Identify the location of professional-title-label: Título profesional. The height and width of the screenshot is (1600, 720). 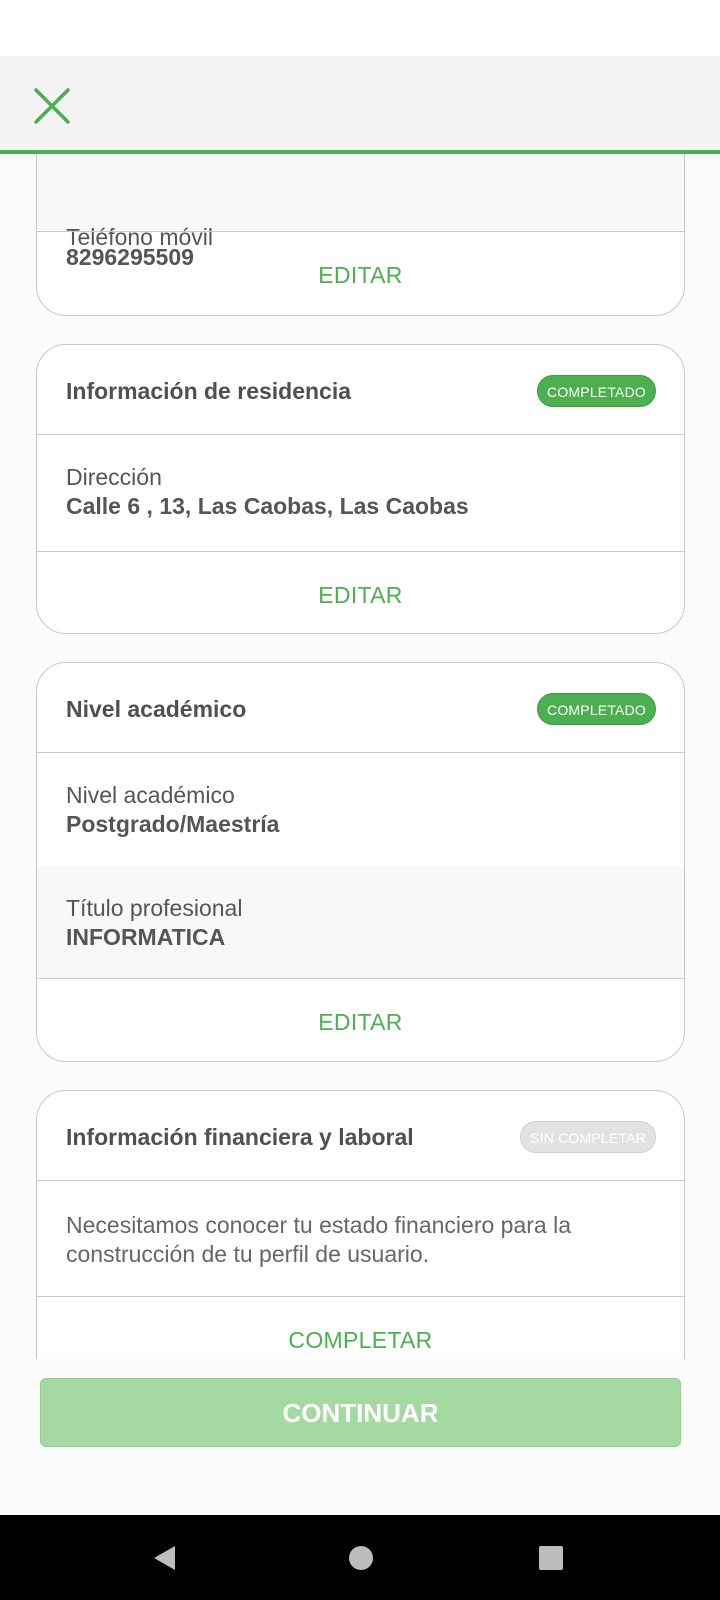
(154, 908).